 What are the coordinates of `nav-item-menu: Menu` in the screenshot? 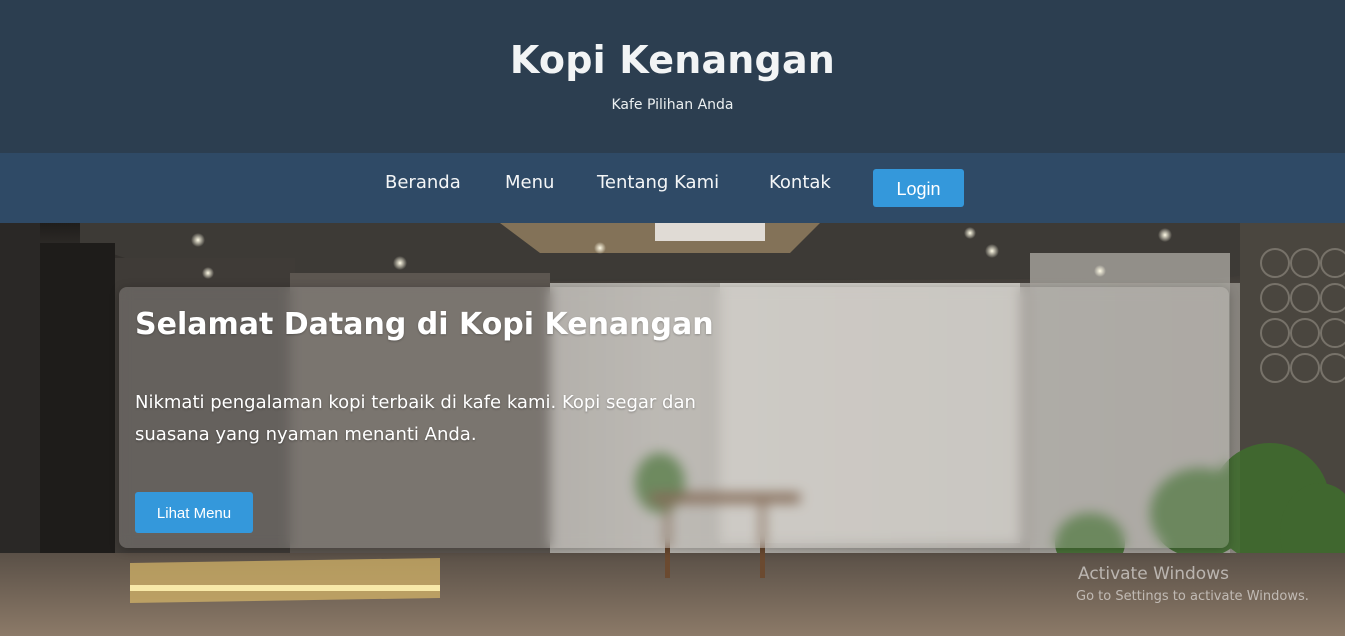 It's located at (529, 182).